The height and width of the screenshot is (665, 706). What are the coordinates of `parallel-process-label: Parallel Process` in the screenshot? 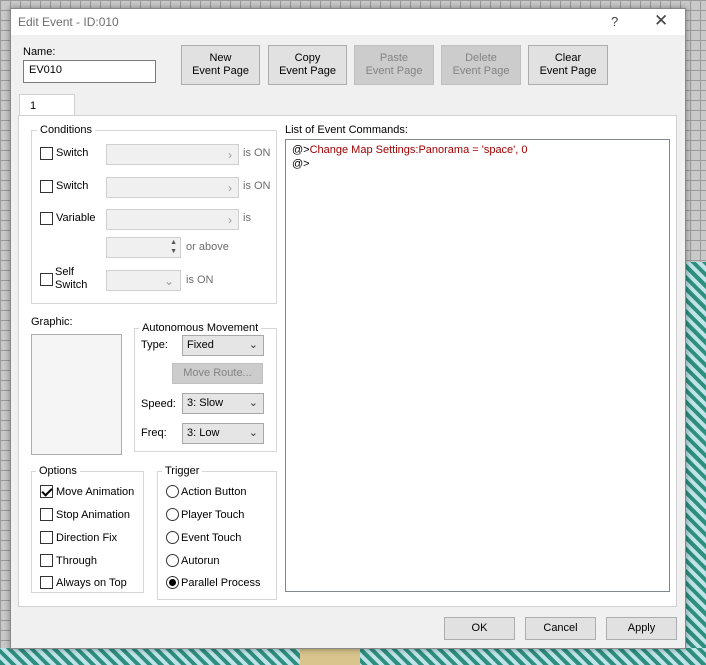 It's located at (221, 583).